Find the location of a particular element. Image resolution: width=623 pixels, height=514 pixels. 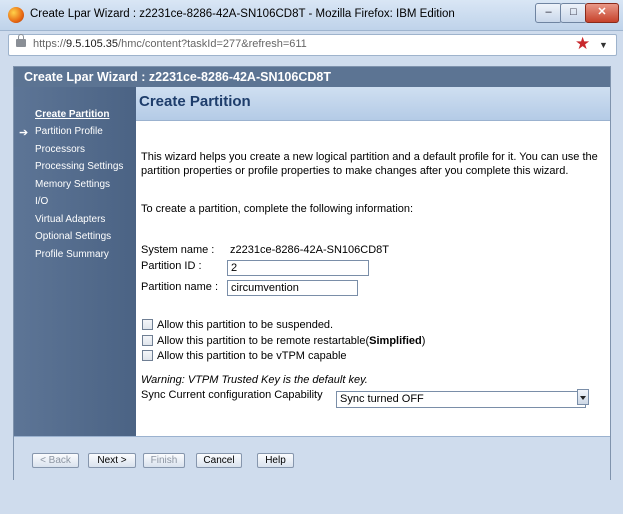

sidebar-item-partition-profile: Partition Profile is located at coordinates (69, 131).